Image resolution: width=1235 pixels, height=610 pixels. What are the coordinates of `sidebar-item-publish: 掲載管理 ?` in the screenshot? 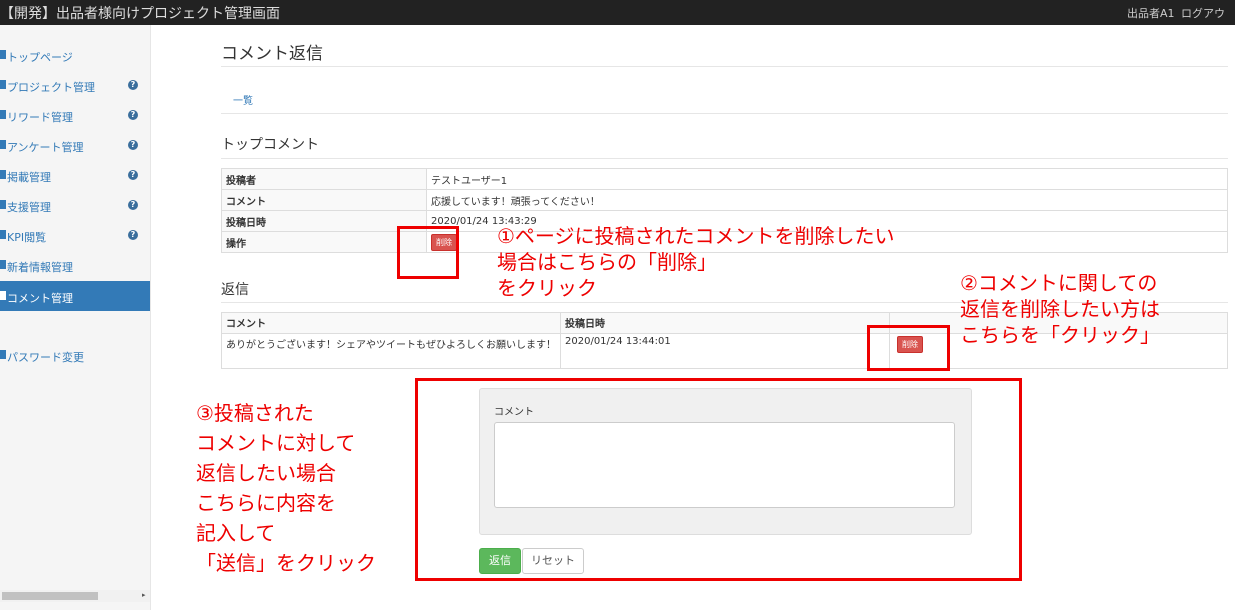 It's located at (75, 176).